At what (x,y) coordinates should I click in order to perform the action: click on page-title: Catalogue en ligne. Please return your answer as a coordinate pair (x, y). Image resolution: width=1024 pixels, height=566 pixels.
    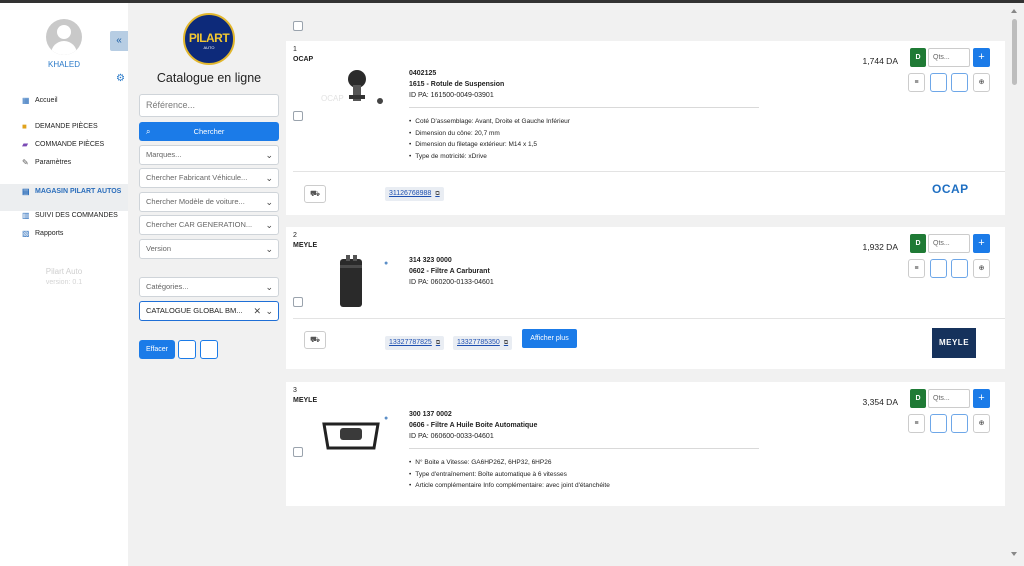
    Looking at the image, I should click on (209, 78).